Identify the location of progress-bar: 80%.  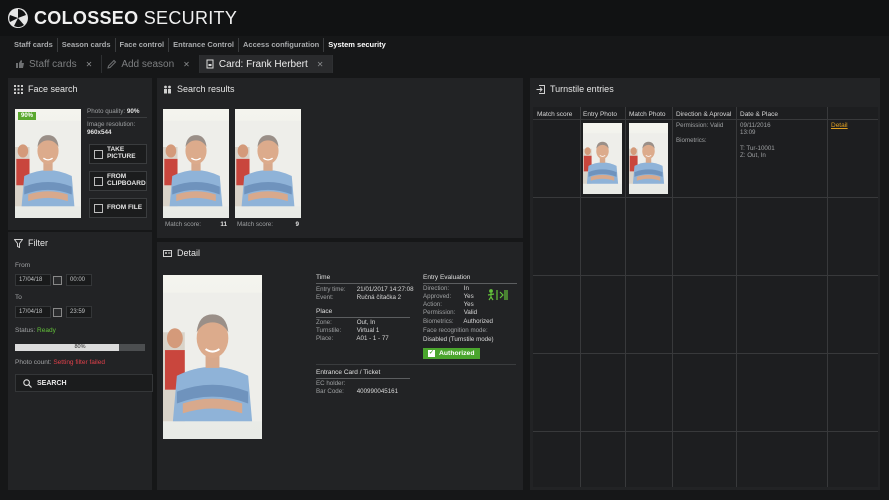
(80, 347).